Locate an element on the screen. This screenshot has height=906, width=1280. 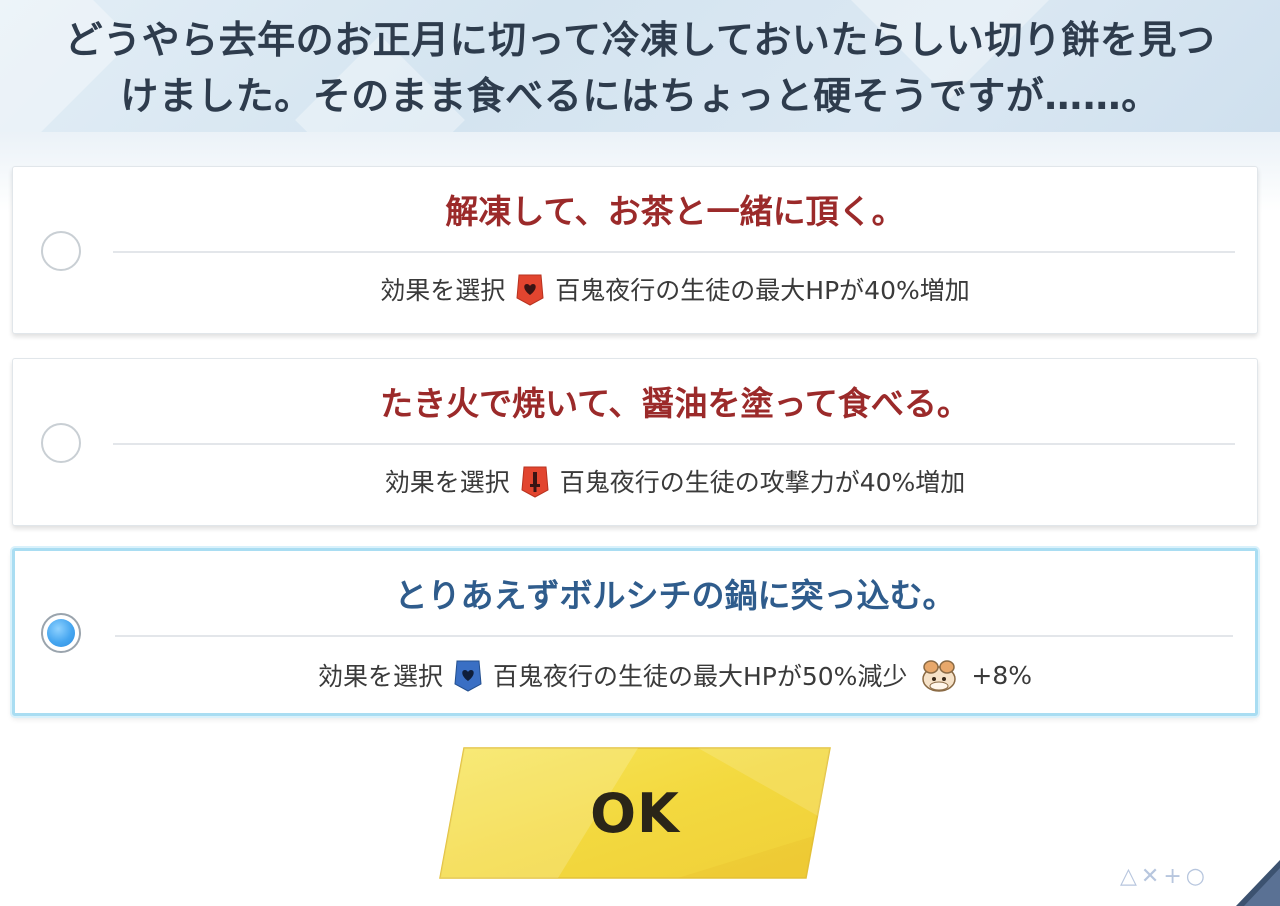
choice-effect: 効果を選択 百鬼夜行の生徒の最大HPが40%増加 is located at coordinates (675, 289).